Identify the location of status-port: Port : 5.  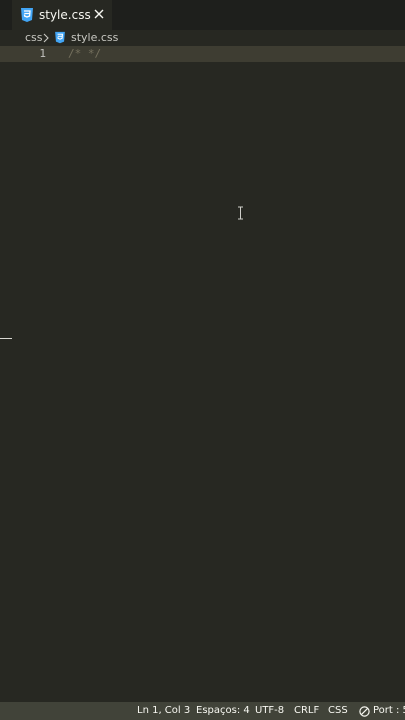
(382, 711).